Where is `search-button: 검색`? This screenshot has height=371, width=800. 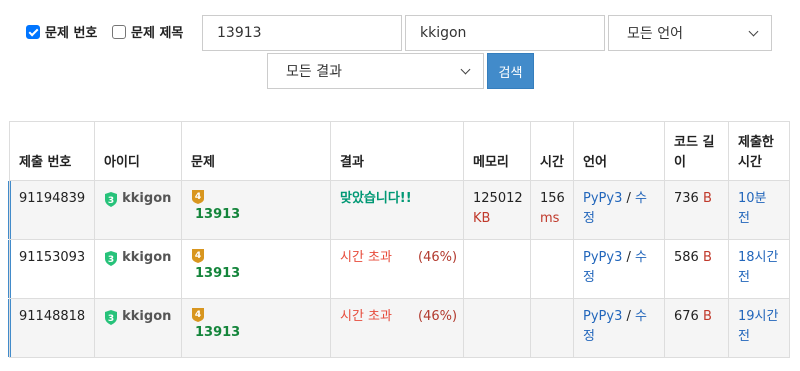
search-button: 검색 is located at coordinates (510, 71).